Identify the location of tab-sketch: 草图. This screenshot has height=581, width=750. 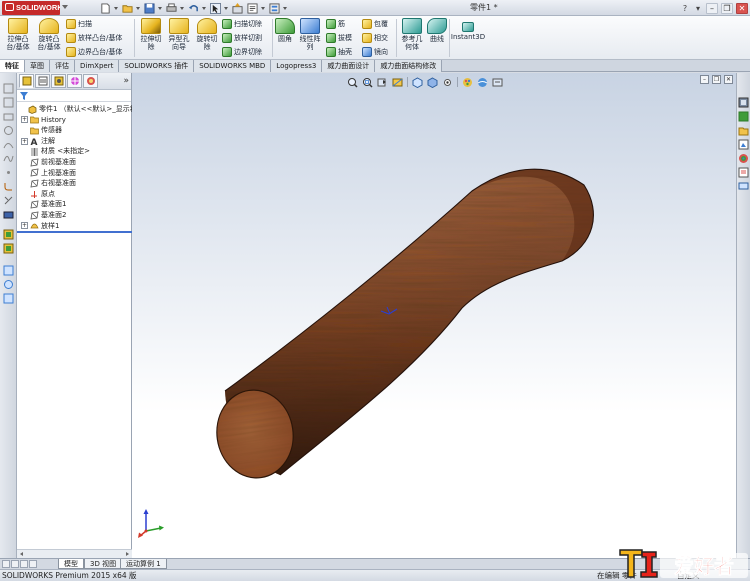
(37, 66).